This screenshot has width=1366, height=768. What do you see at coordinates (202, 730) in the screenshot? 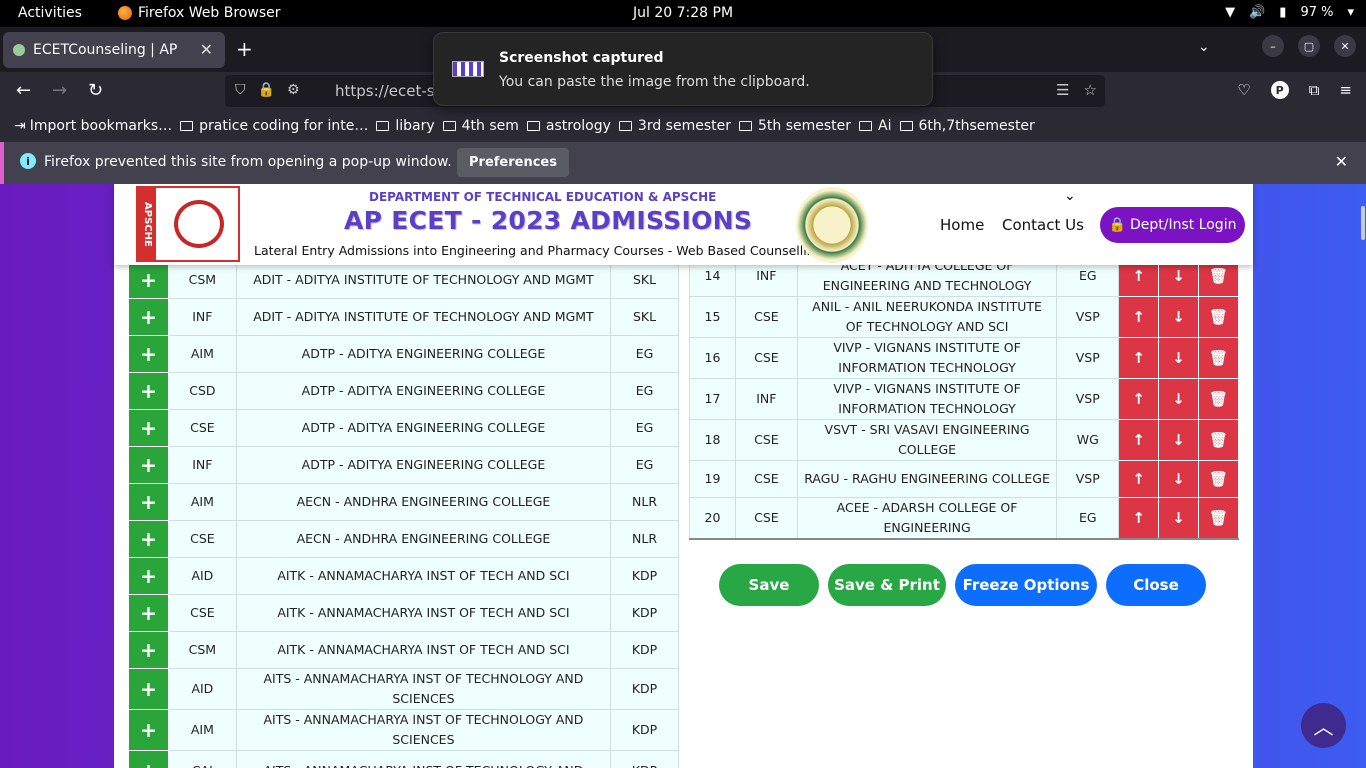
I see `branch-cell: AIM` at bounding box center [202, 730].